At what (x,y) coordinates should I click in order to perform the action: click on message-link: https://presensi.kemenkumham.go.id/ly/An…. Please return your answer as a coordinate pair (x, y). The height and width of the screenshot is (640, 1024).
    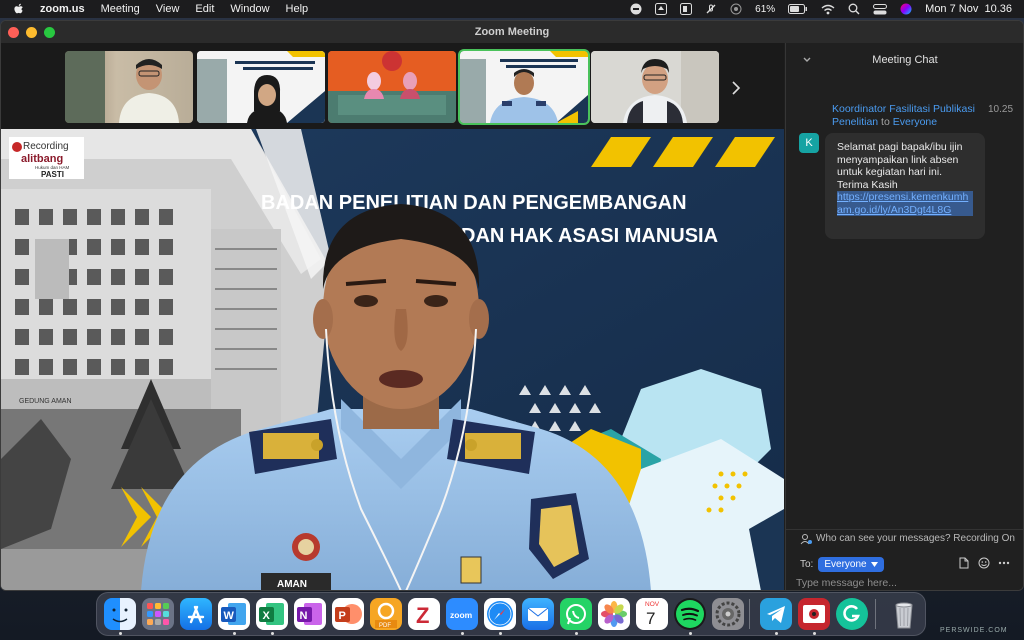
    Looking at the image, I should click on (905, 203).